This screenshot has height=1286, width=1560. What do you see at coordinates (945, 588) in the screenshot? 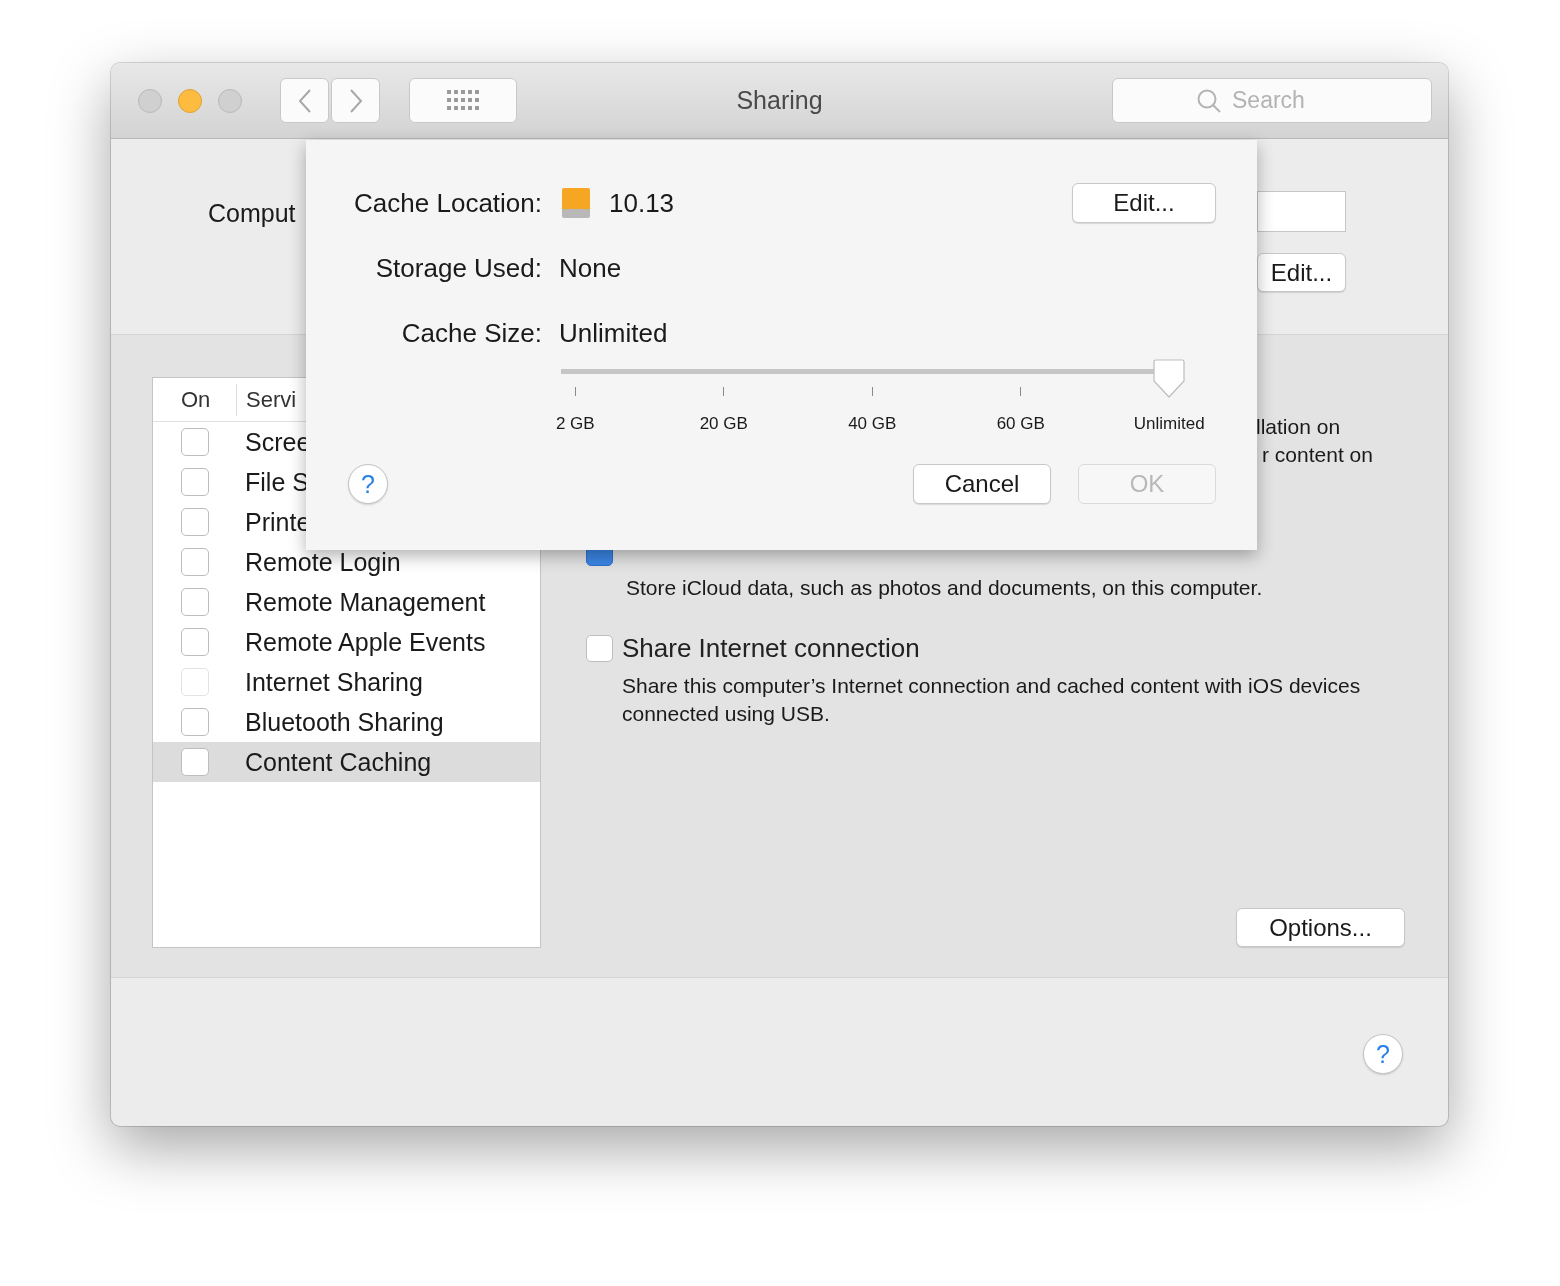
I see `description-text: Store iCloud data, such as photos and documents, on this computer.` at bounding box center [945, 588].